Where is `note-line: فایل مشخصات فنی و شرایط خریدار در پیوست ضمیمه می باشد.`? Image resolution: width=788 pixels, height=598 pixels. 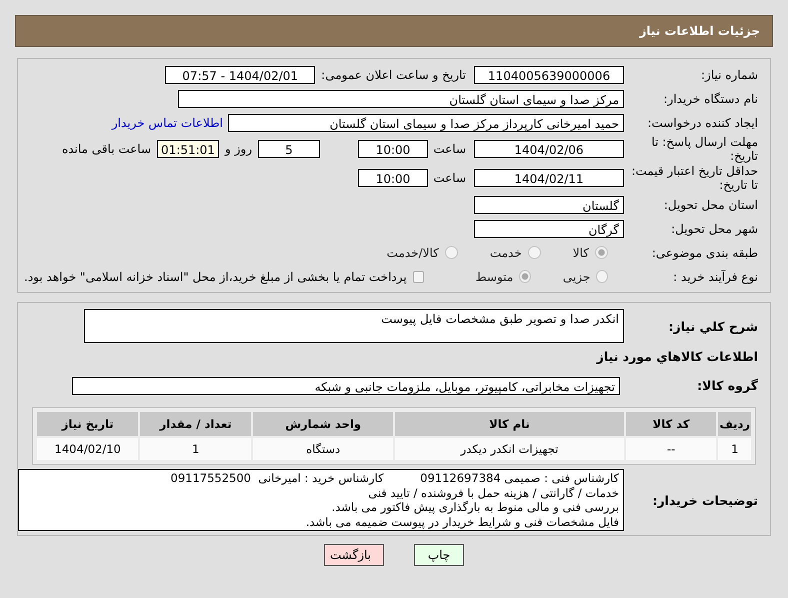
note-line: فایل مشخصات فنی و شرایط خریدار در پیوست ضمیمه می باشد. is located at coordinates (461, 521).